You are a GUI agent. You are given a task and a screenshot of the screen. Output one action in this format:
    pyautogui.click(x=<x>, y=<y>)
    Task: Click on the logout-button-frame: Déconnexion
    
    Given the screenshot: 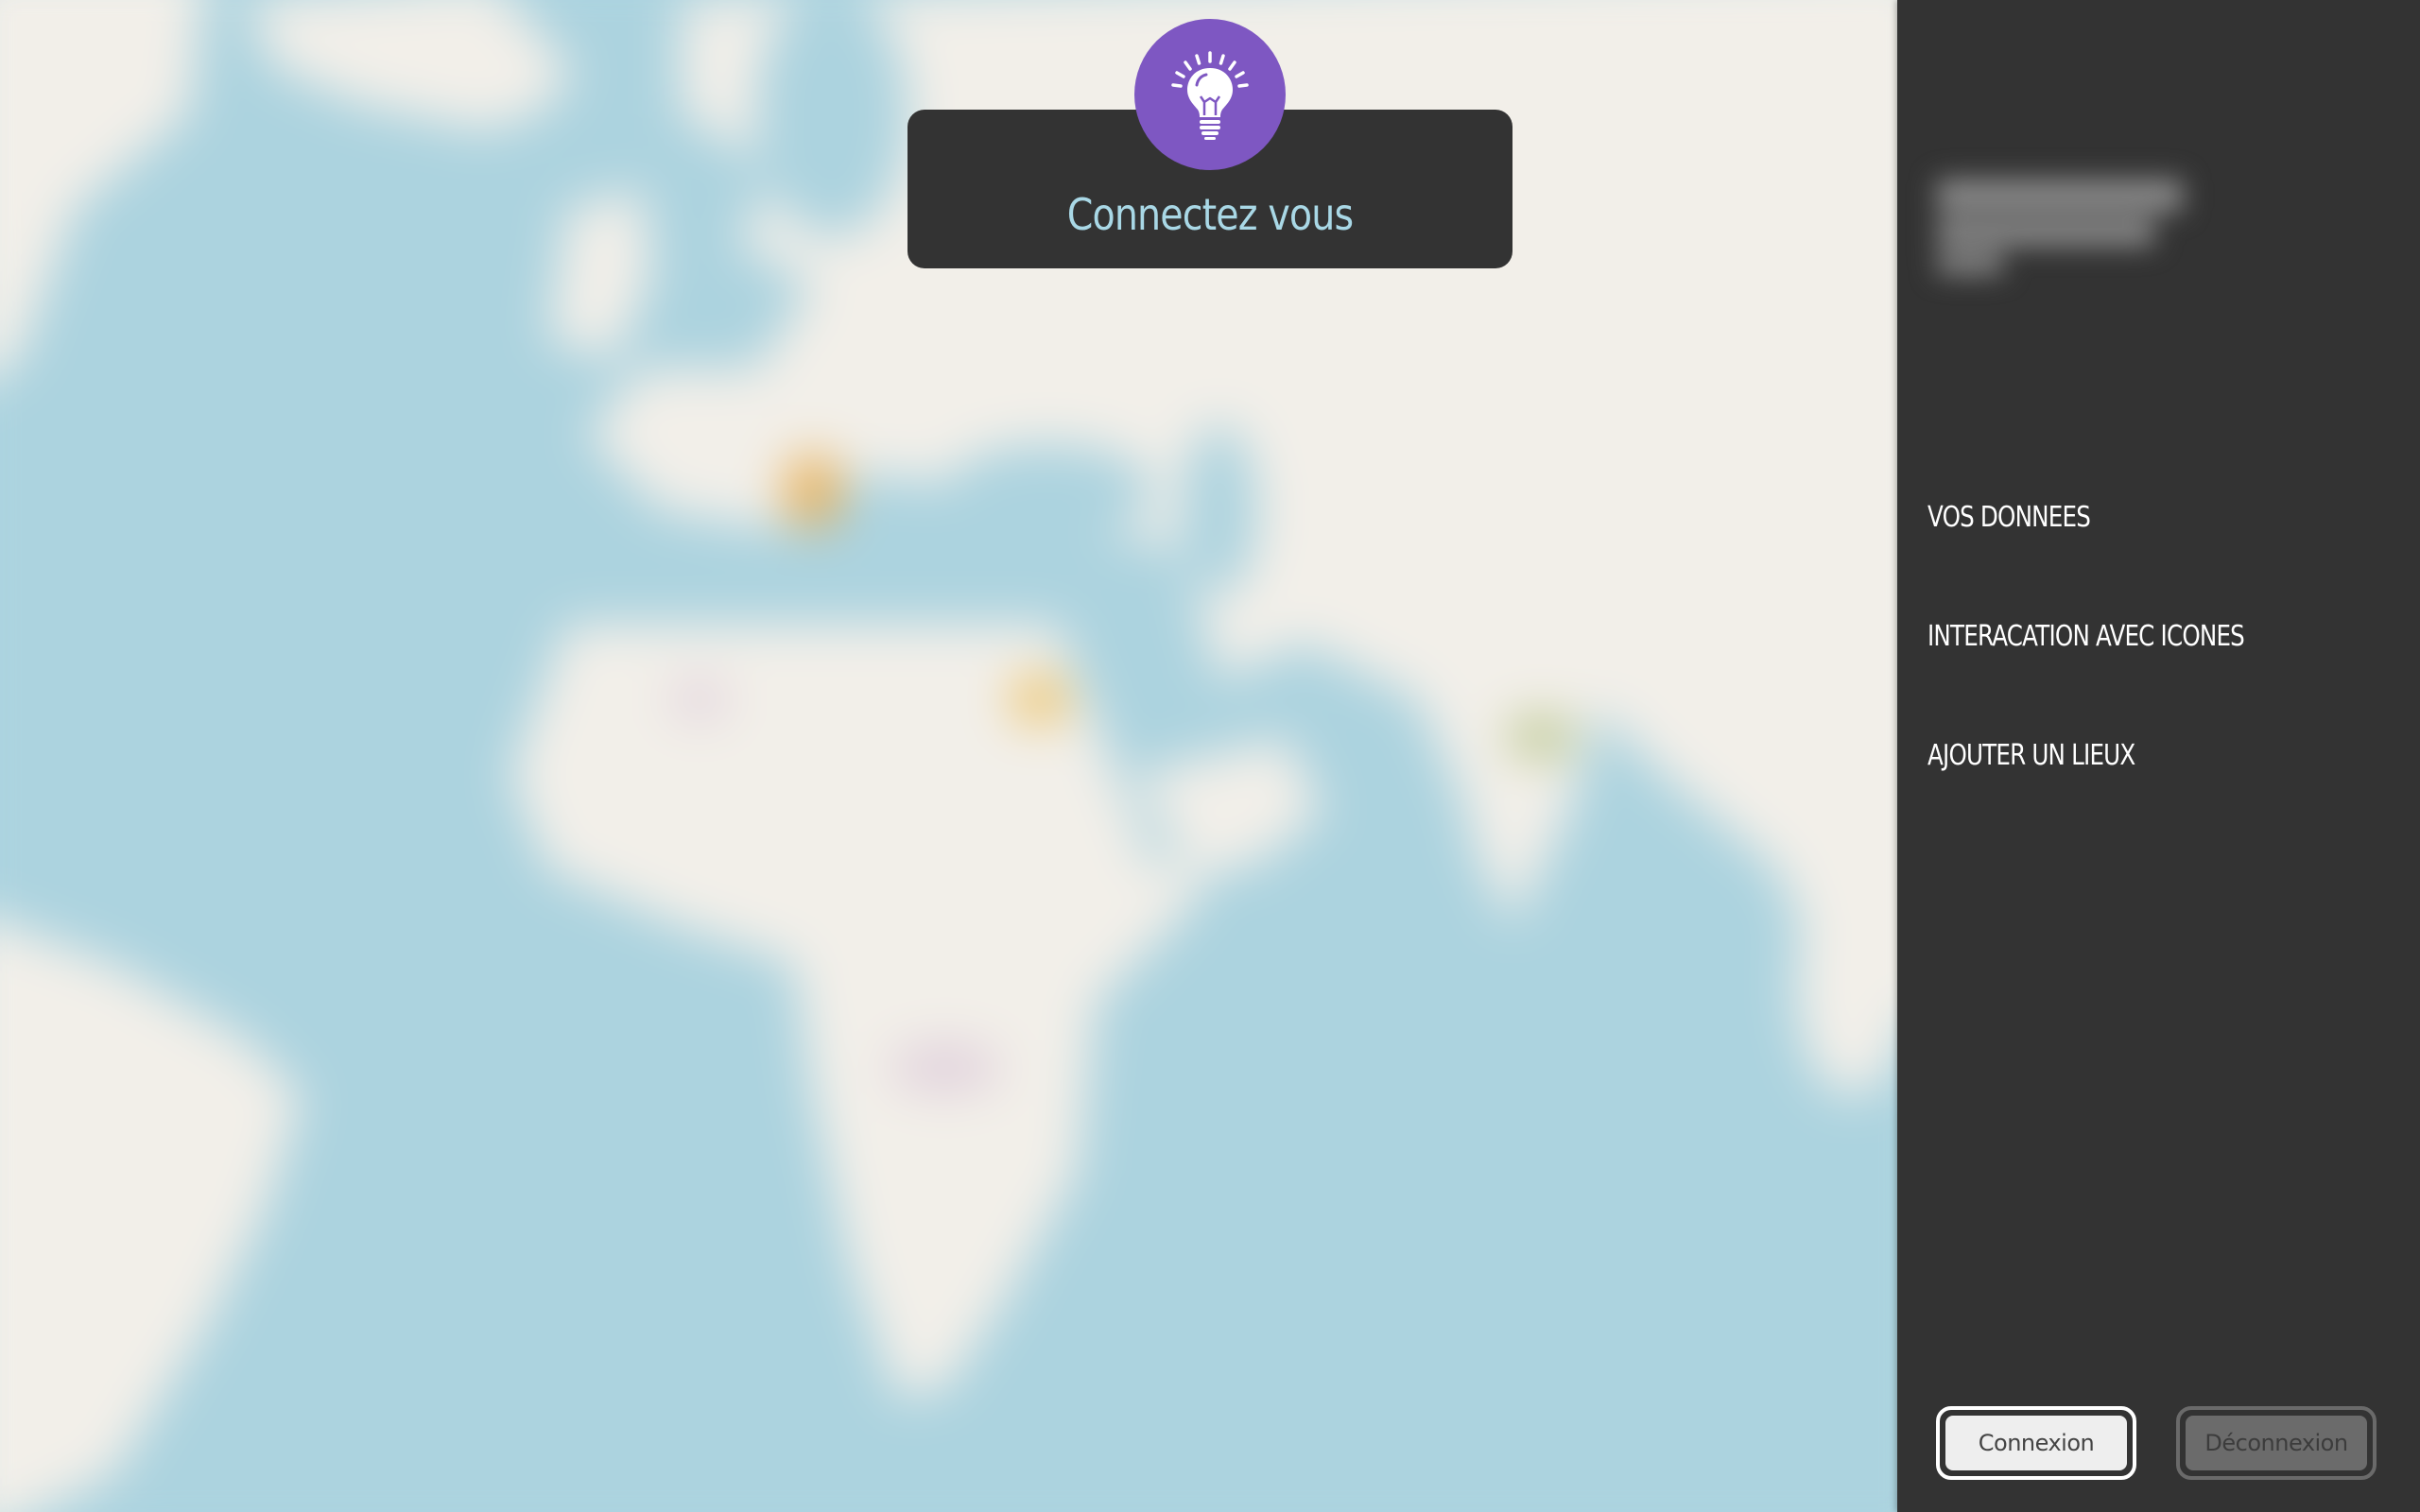 What is the action you would take?
    pyautogui.click(x=2276, y=1443)
    